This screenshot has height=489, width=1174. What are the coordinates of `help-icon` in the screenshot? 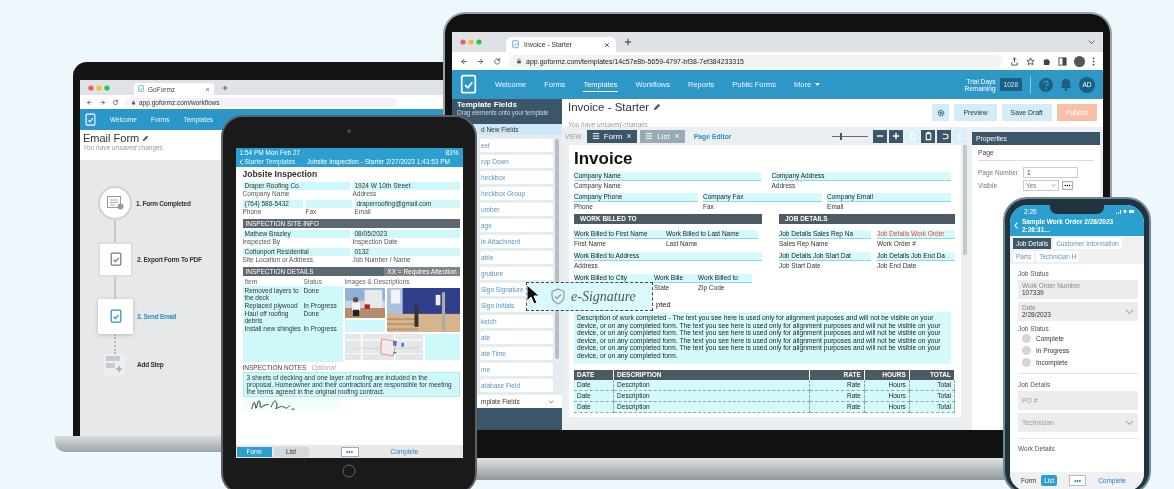 It's located at (1046, 84).